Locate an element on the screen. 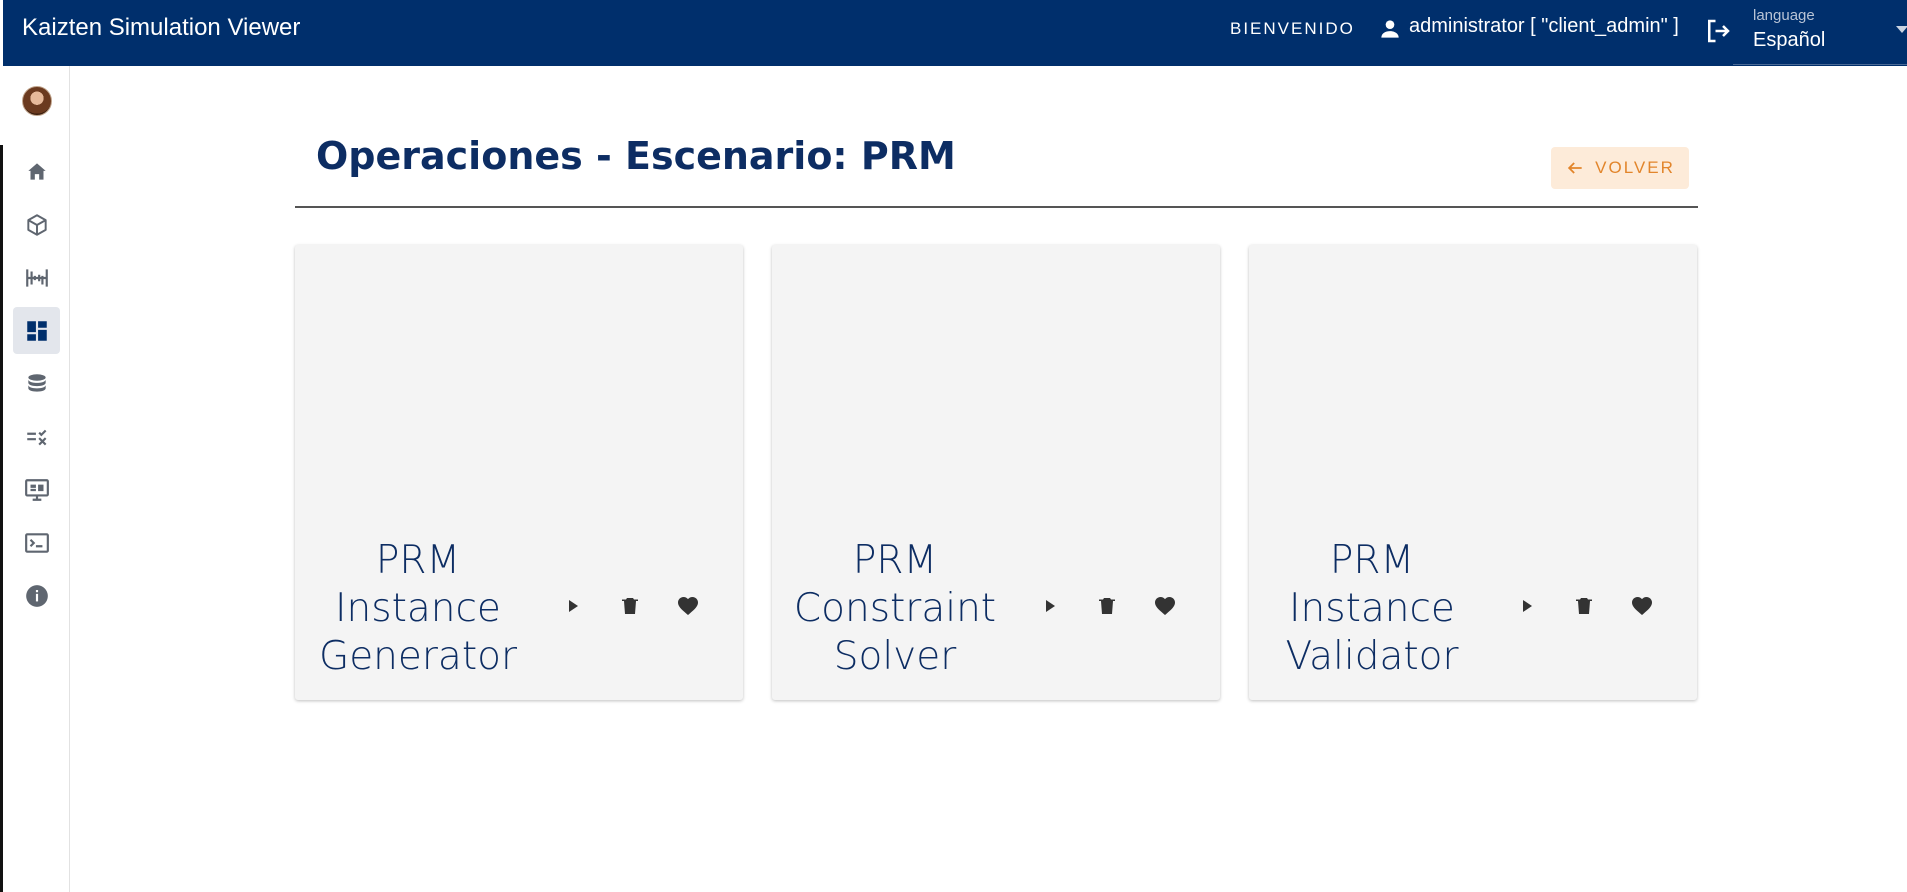  language-label: language is located at coordinates (1784, 15).